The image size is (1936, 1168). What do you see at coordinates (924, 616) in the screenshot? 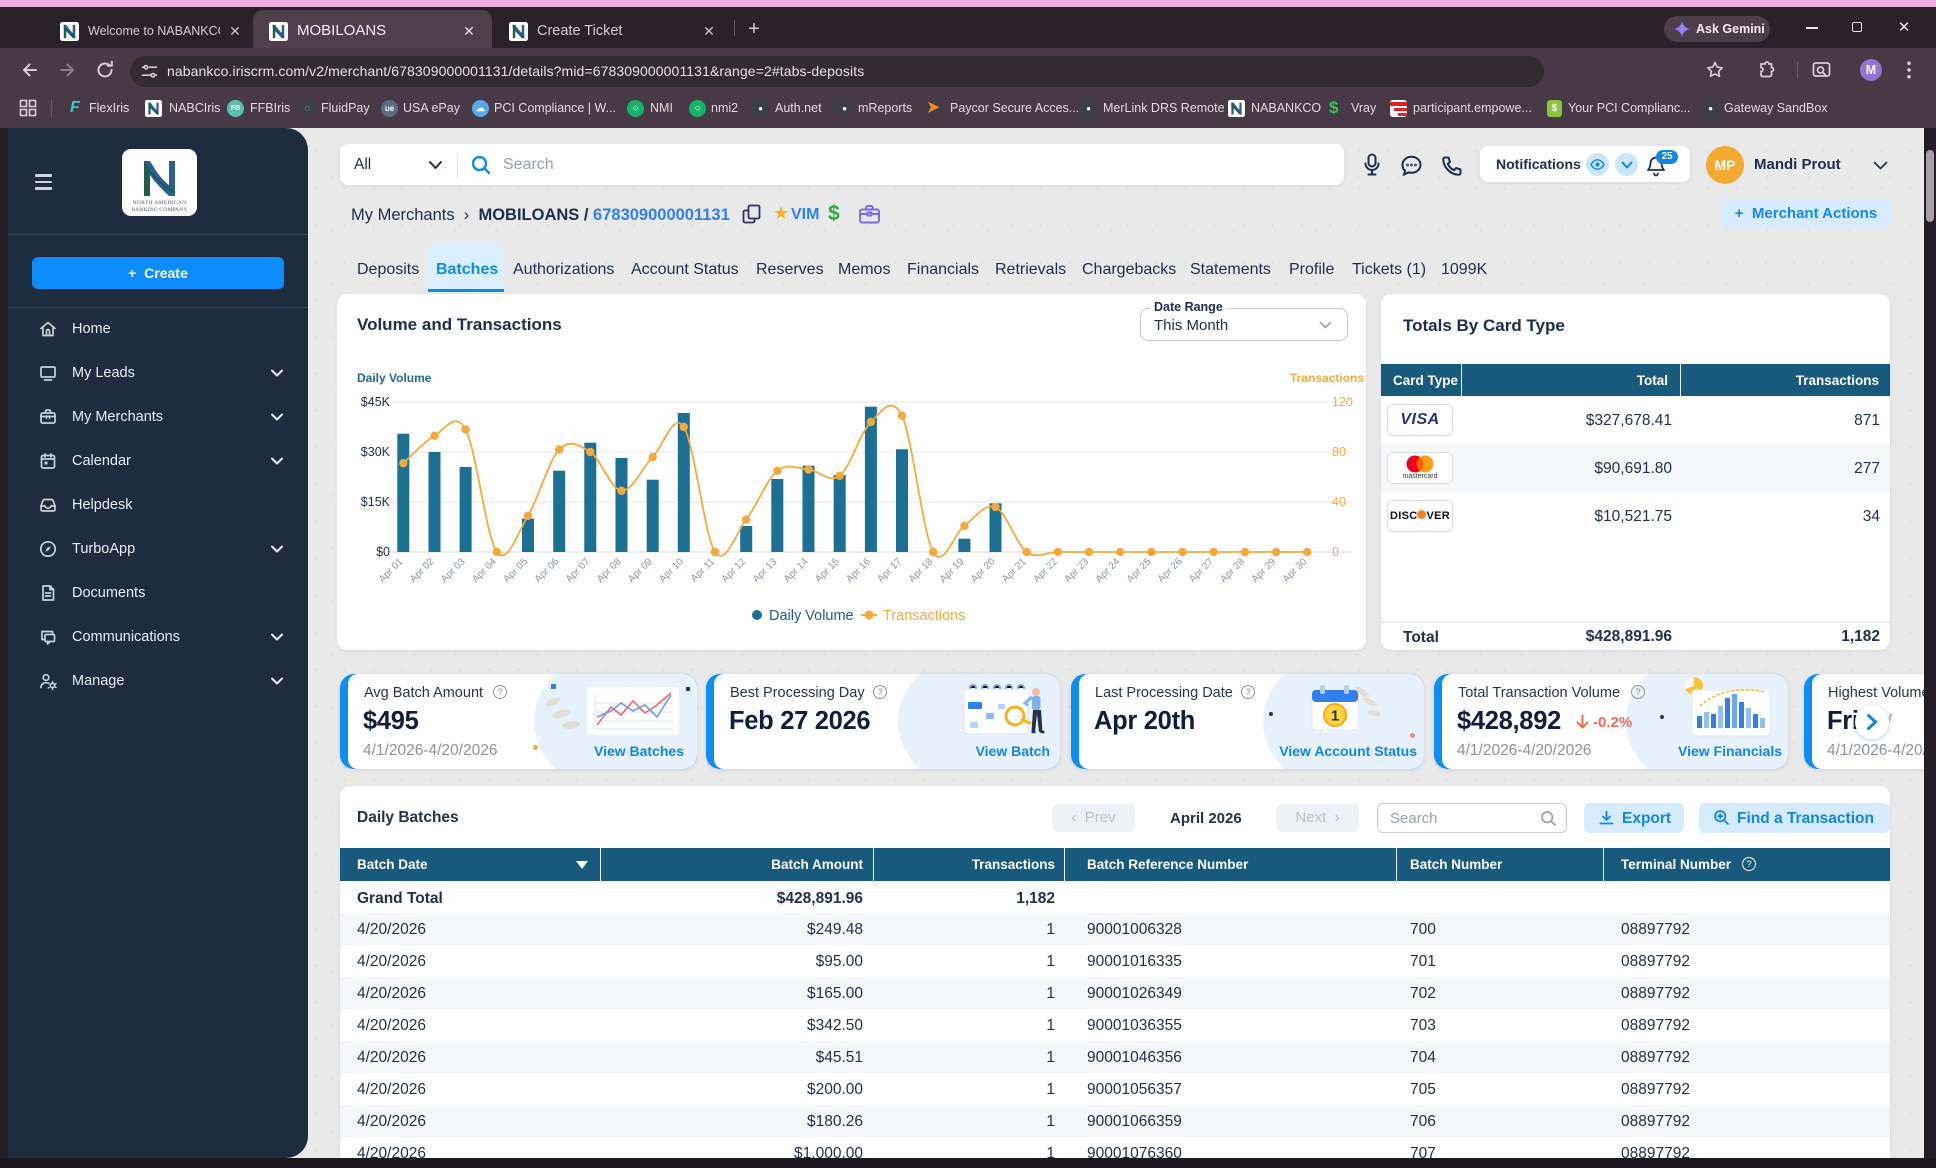
I see `svg-text: Transactions` at bounding box center [924, 616].